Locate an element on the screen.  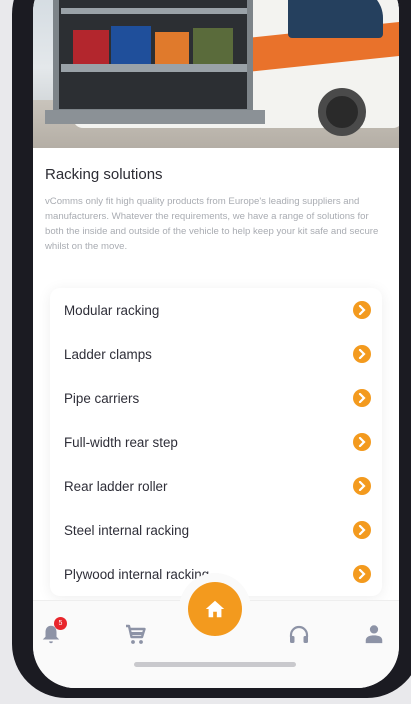
menu-item-steel-internal-racking: Steel internal racking is located at coordinates (216, 530).